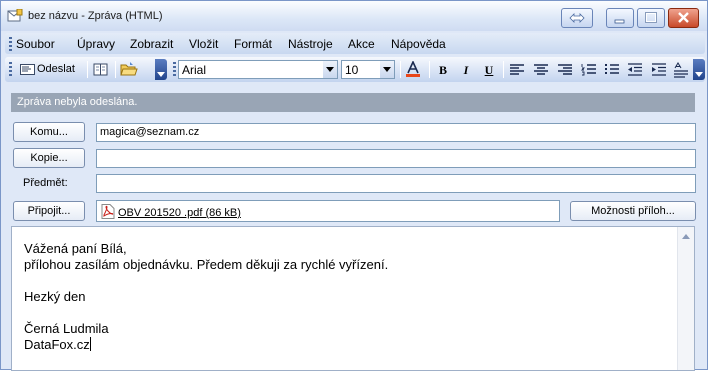 The image size is (708, 371). I want to click on format-toolbar-grip, so click(174, 69).